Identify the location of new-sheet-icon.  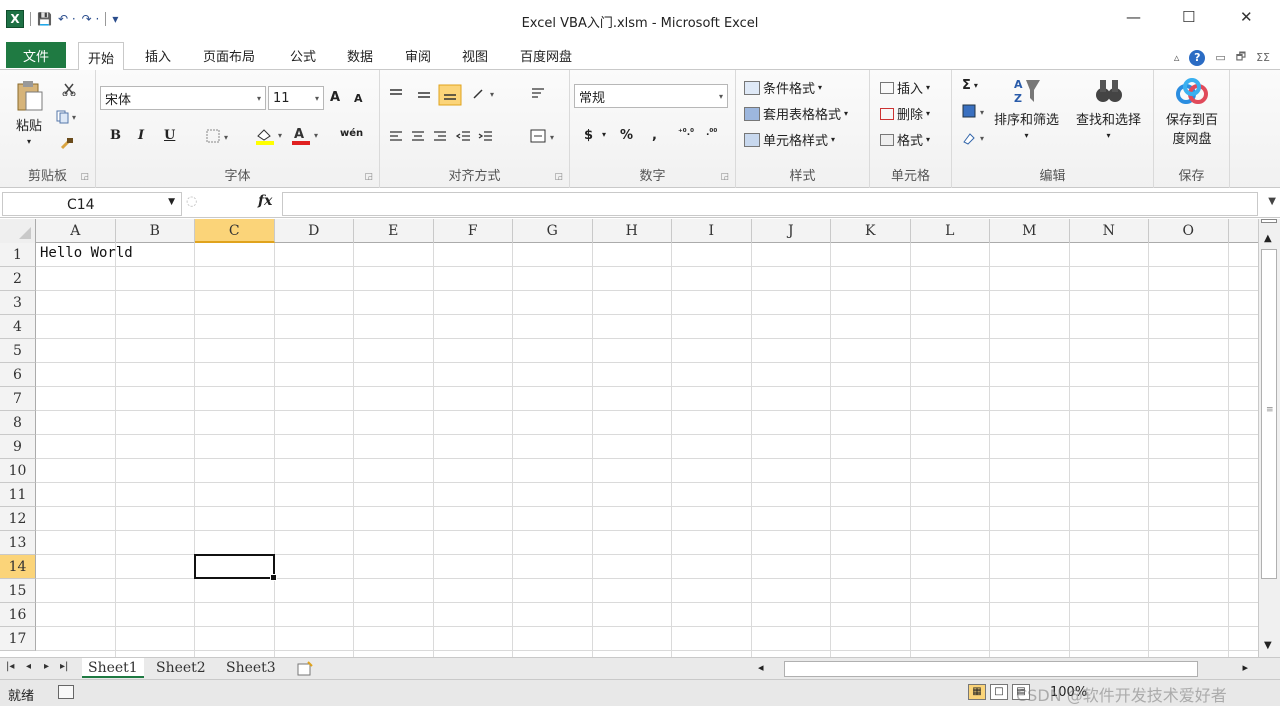
(306, 669).